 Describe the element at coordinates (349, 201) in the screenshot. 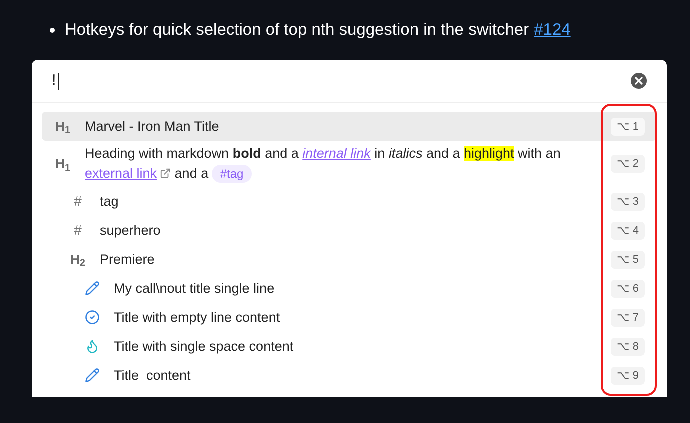

I see `result-row: # tag ⌥ 3` at that location.